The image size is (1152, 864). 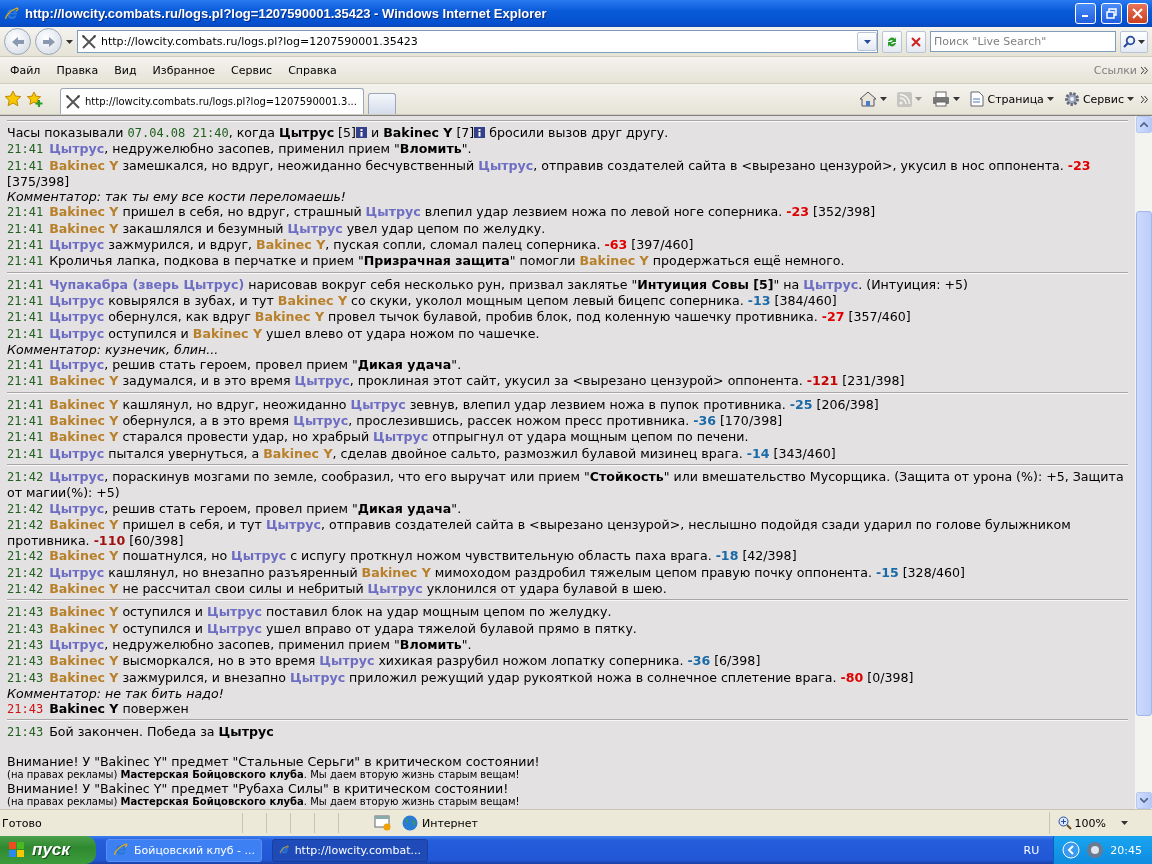 I want to click on menu-item: Вид, so click(x=125, y=70).